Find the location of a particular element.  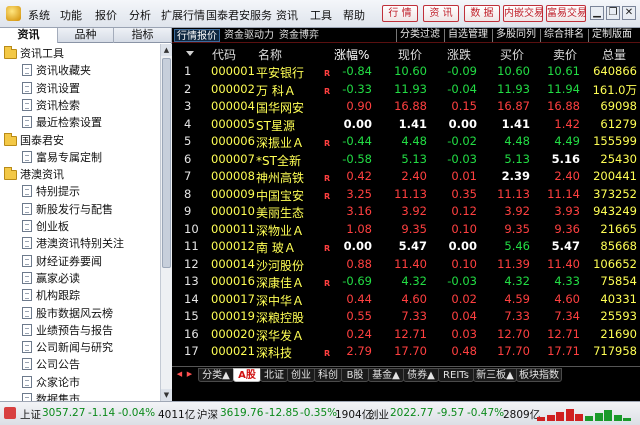

tree-item: 机构跟踪 is located at coordinates (51, 295).